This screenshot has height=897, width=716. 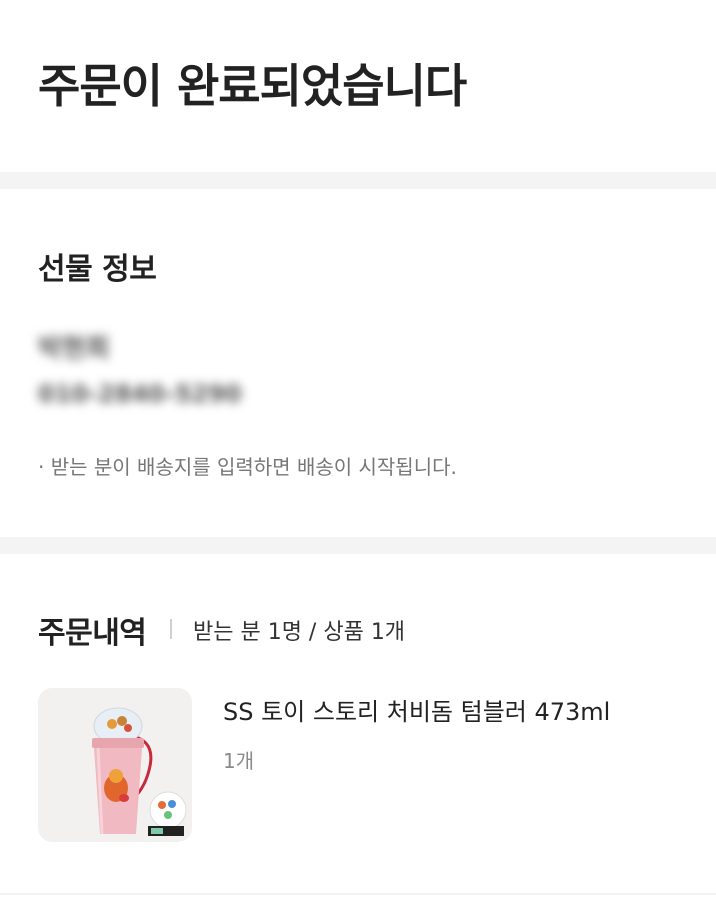 What do you see at coordinates (252, 86) in the screenshot?
I see `page-title: 주문이 완료되었습니다` at bounding box center [252, 86].